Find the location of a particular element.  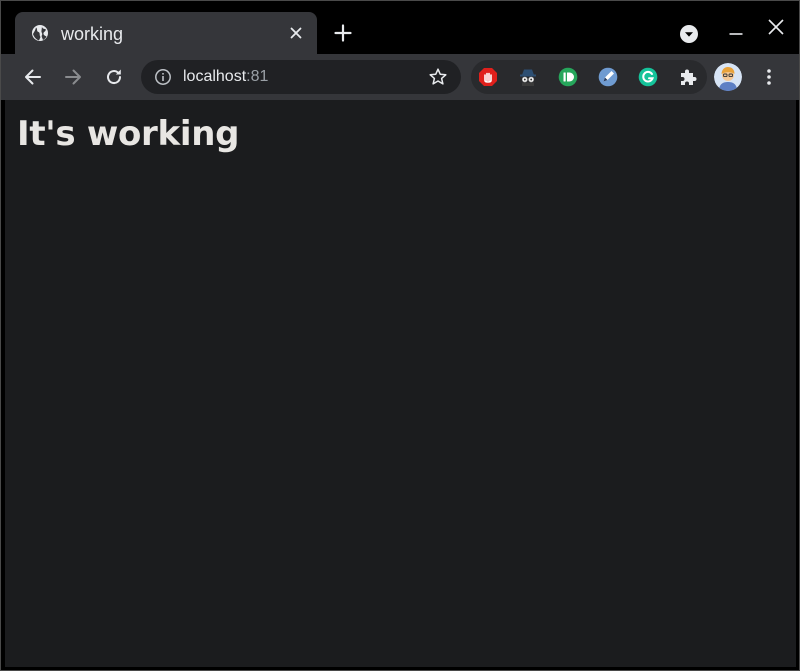

tab-search-icon is located at coordinates (689, 34).